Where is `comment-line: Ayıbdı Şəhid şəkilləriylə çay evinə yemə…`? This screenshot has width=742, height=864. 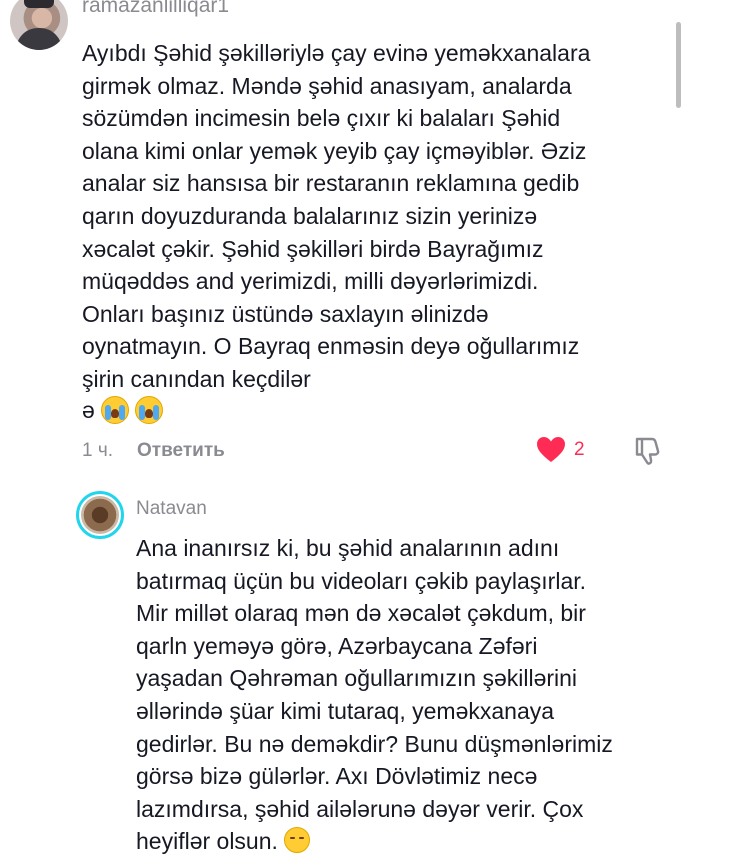
comment-line: Ayıbdı Şəhid şəkilləriylə çay evinə yemə… is located at coordinates (336, 53).